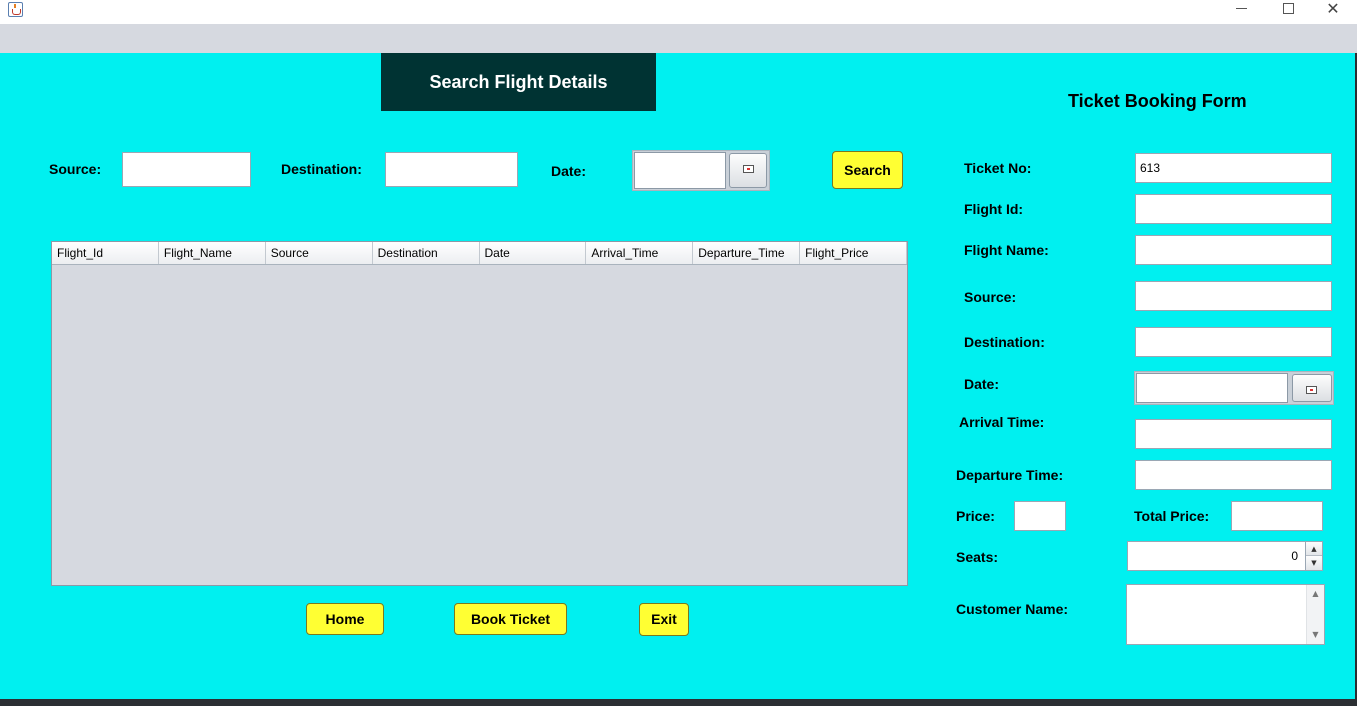 Image resolution: width=1357 pixels, height=706 pixels. Describe the element at coordinates (1314, 549) in the screenshot. I see `spinner-up-icon: ▲` at that location.